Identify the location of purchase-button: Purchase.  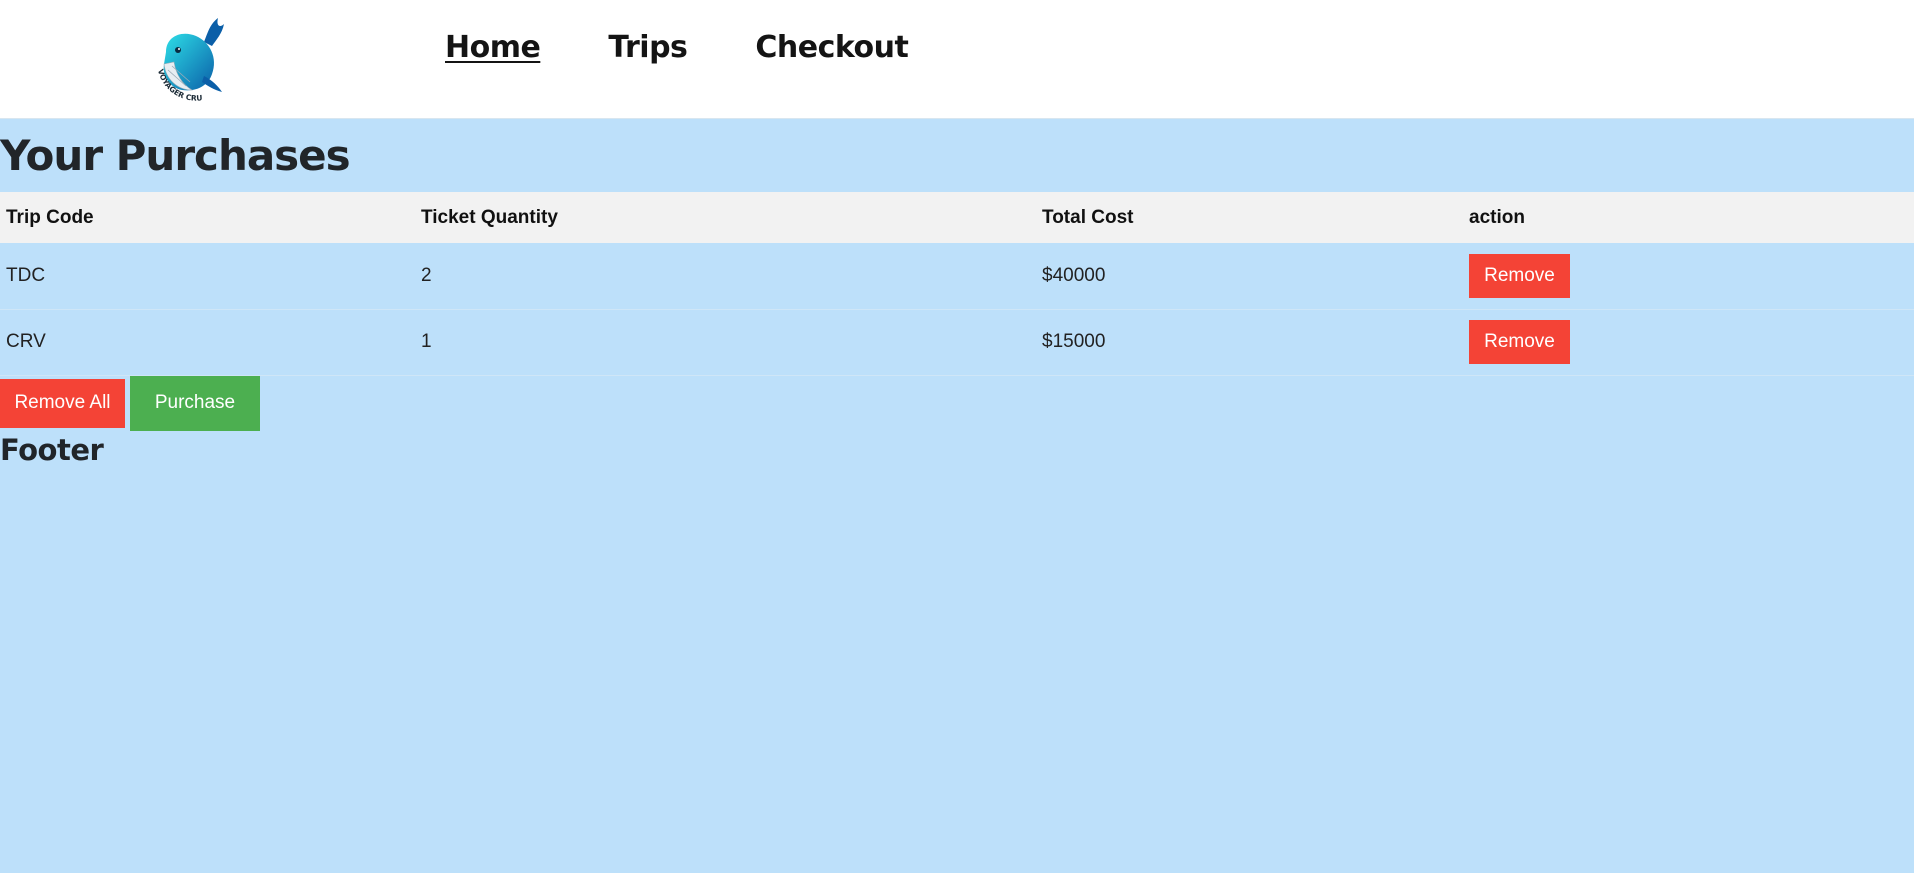
(195, 403).